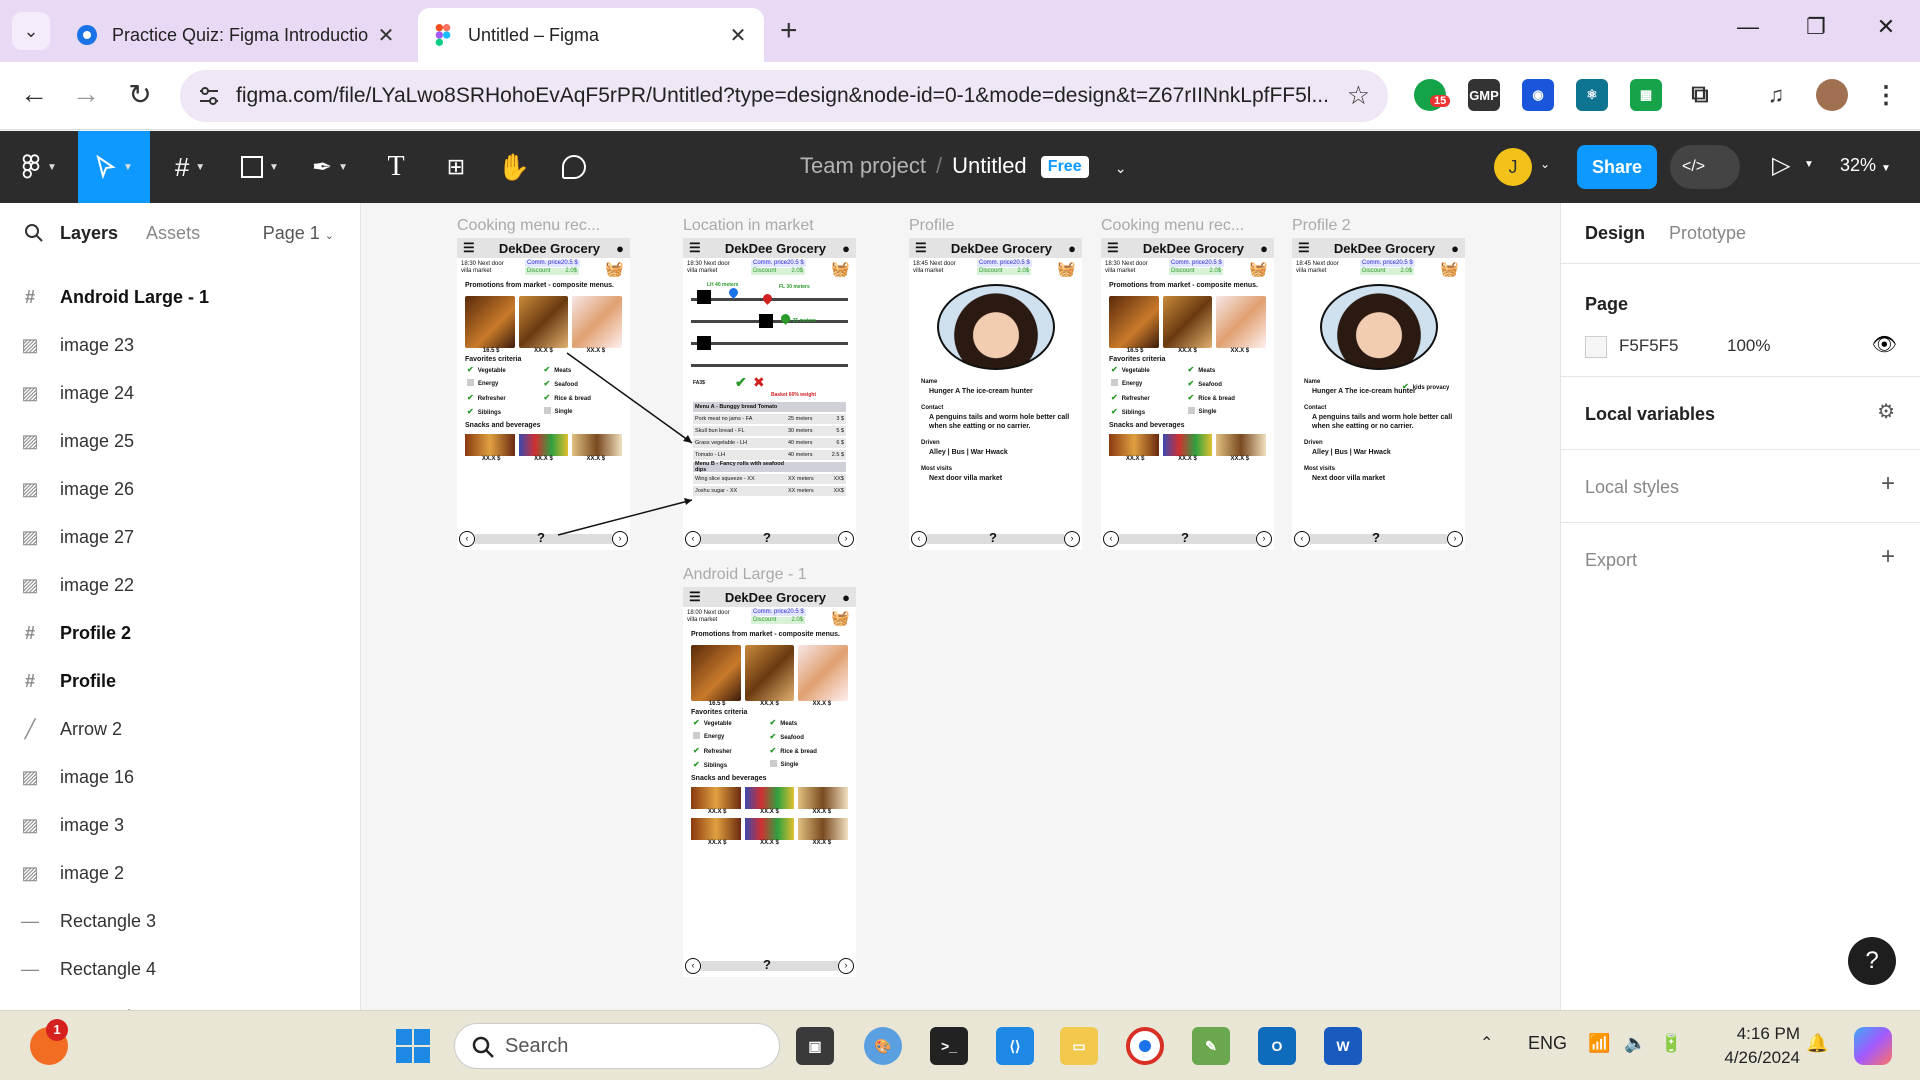 Image resolution: width=1920 pixels, height=1080 pixels. I want to click on wifi-icon: 📶, so click(1599, 1043).